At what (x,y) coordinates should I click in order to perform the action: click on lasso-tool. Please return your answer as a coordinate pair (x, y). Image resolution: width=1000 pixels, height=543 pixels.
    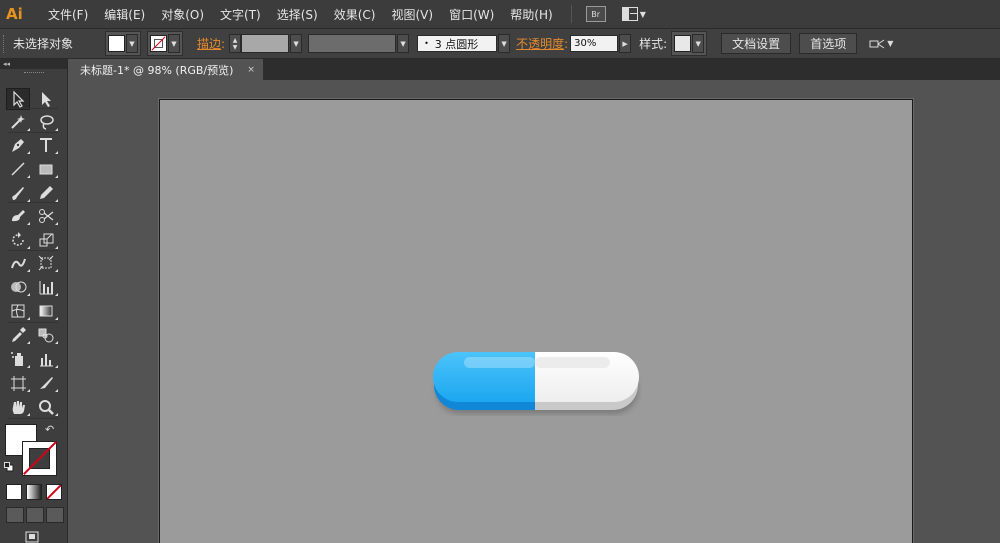
    Looking at the image, I should click on (46, 122).